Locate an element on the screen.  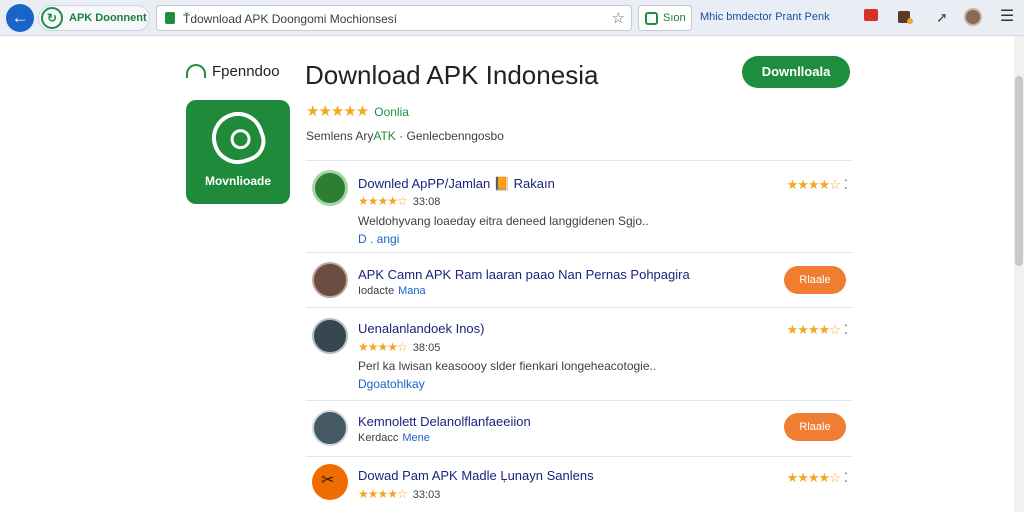
item-rating-value: 33:08 is located at coordinates (426, 202).